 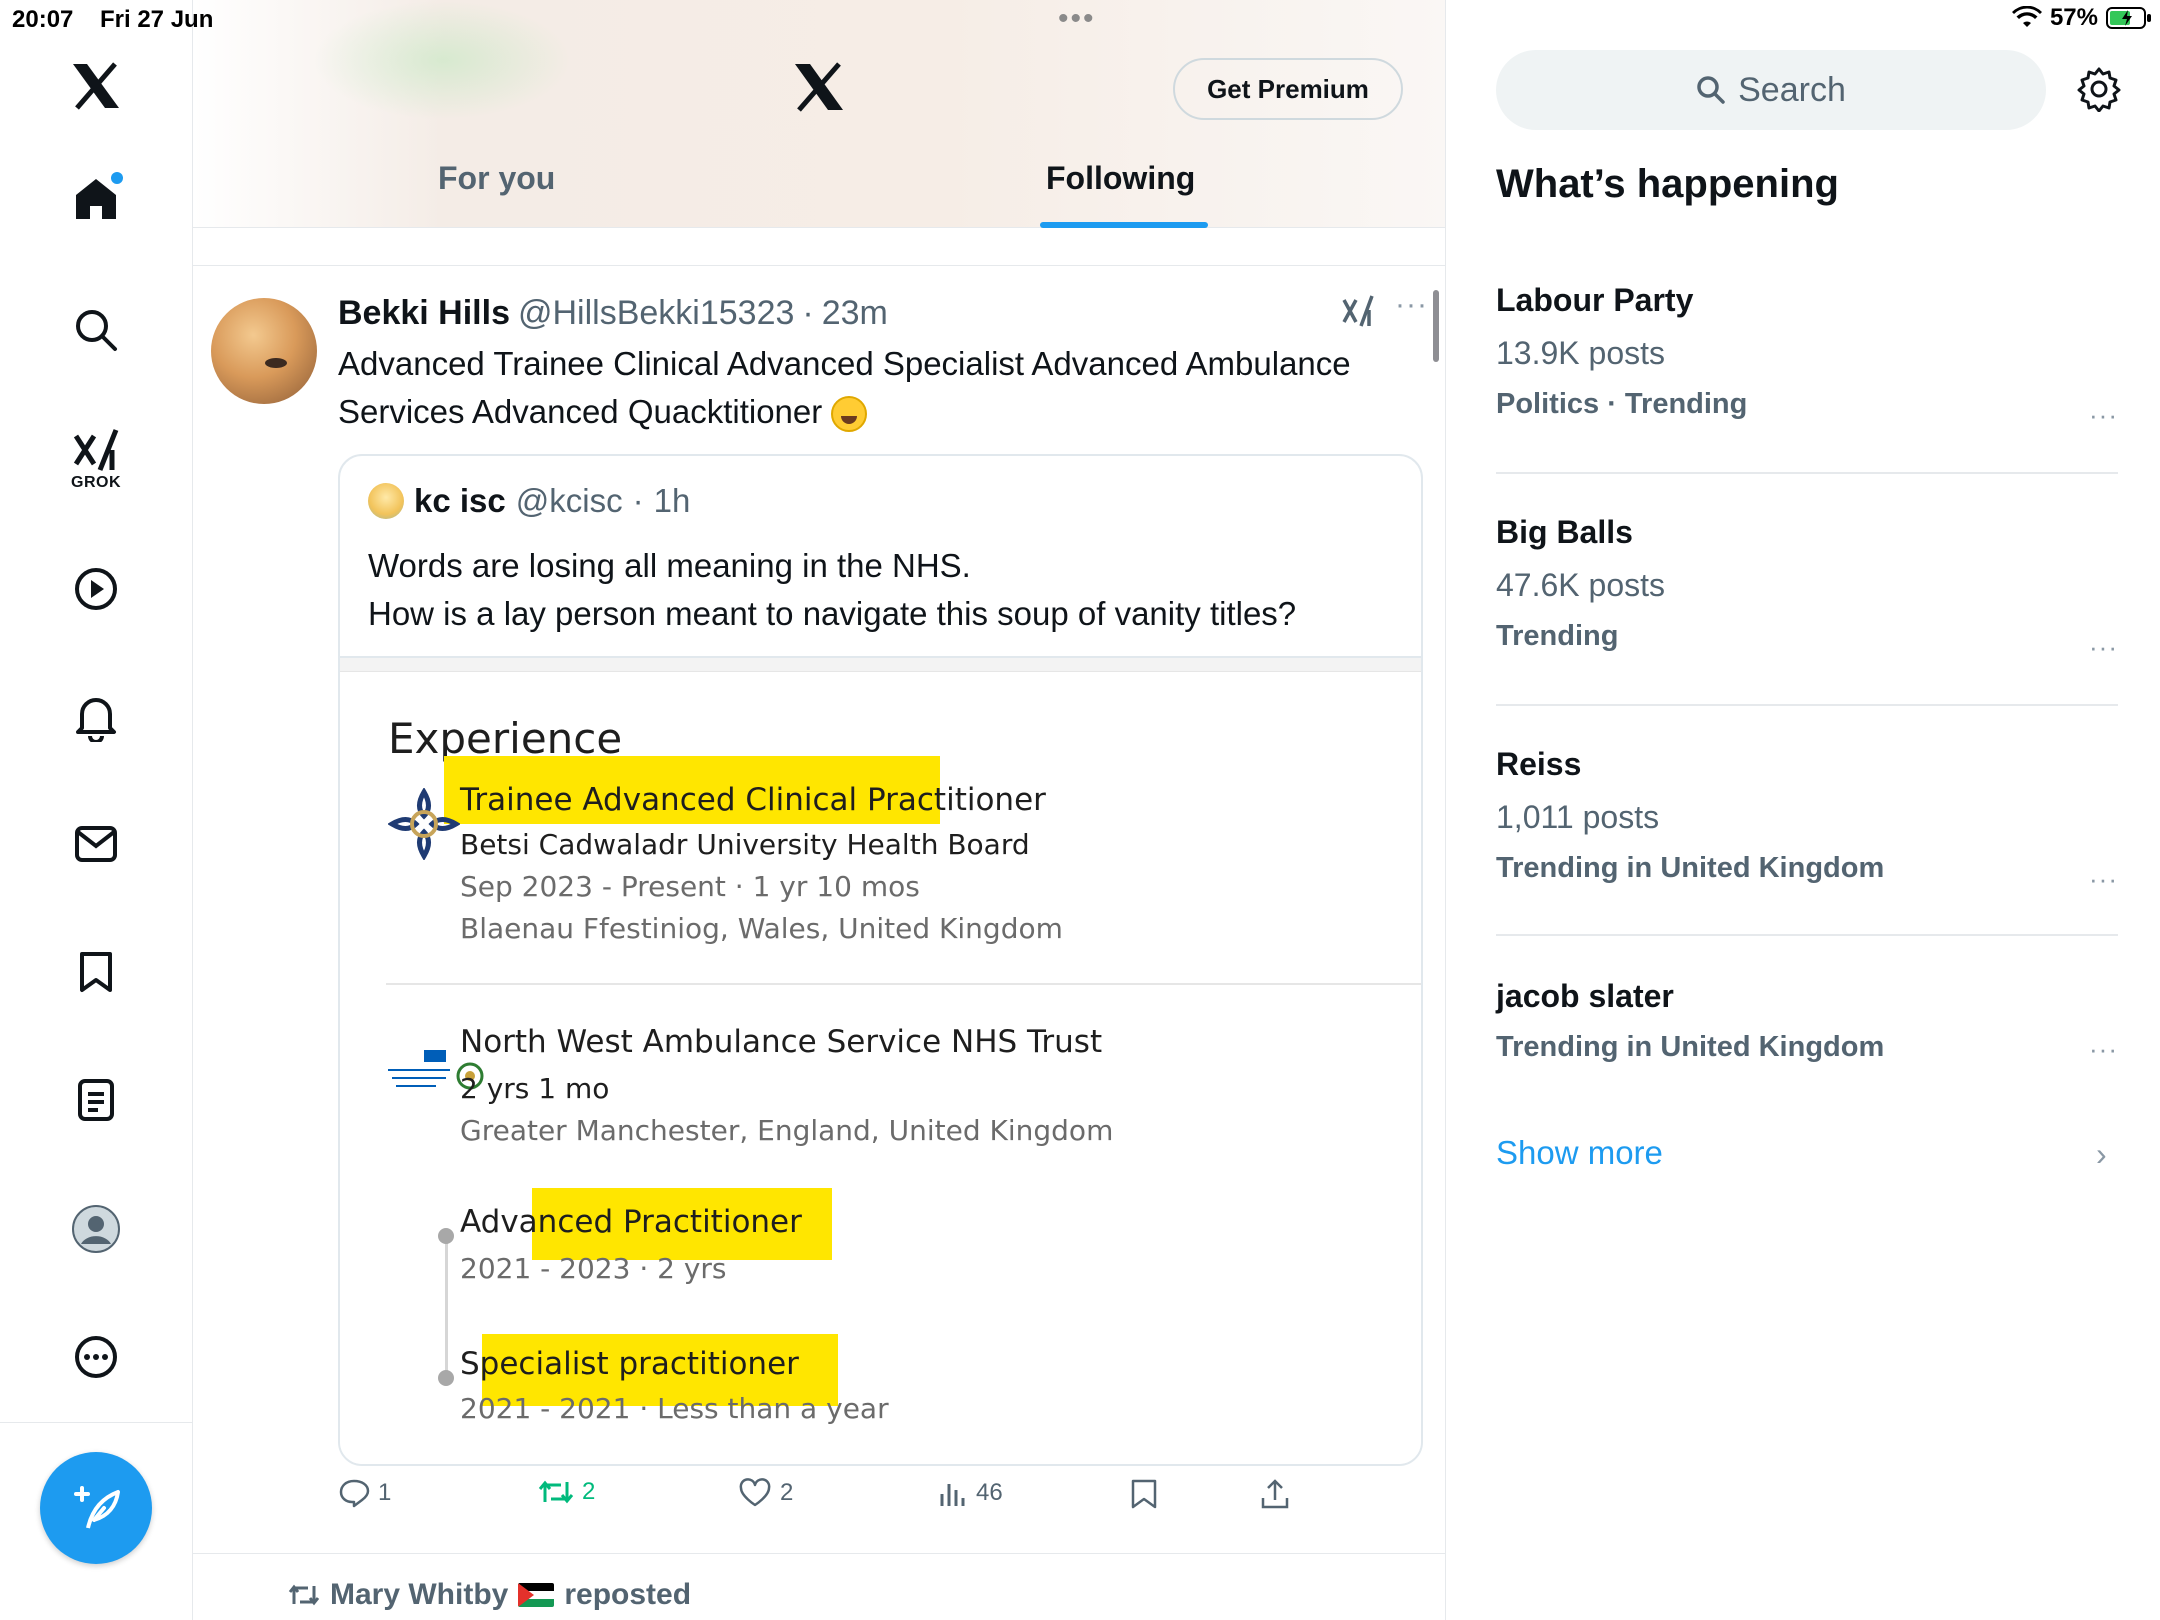 What do you see at coordinates (96, 718) in the screenshot?
I see `notifications-icon` at bounding box center [96, 718].